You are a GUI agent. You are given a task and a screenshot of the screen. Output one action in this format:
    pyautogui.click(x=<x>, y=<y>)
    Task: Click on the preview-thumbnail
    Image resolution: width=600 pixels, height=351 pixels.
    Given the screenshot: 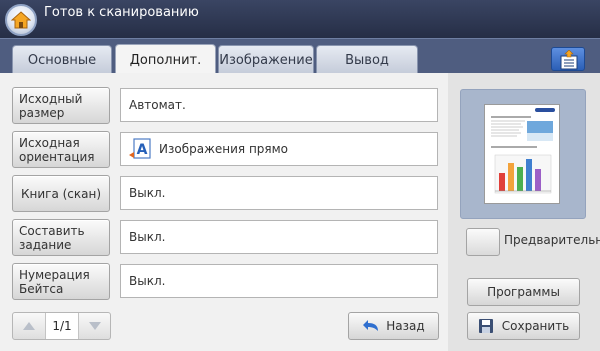 What is the action you would take?
    pyautogui.click(x=522, y=154)
    